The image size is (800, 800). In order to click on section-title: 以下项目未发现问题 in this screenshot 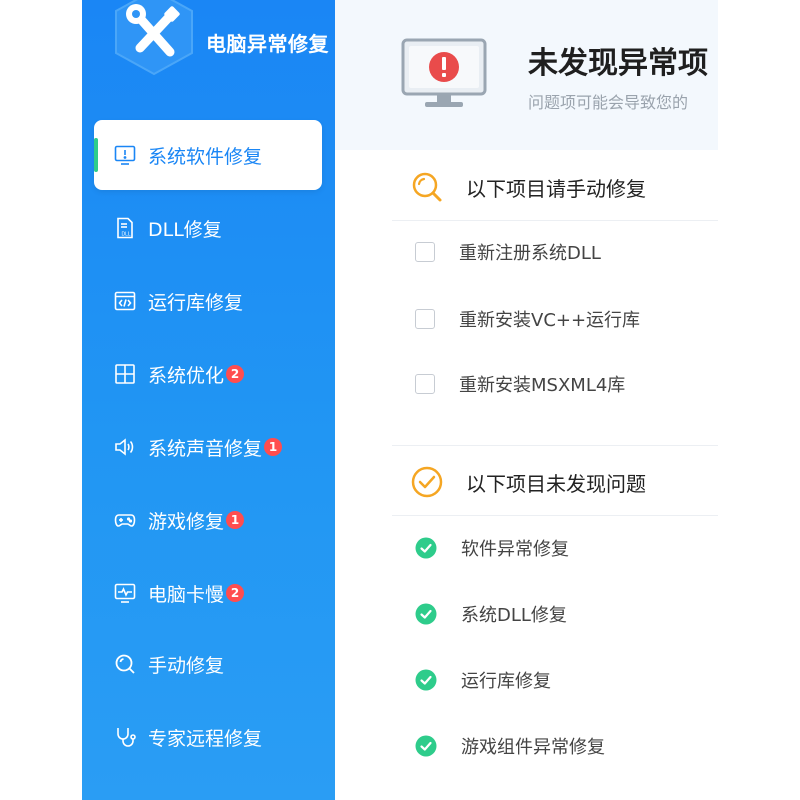, I will do `click(556, 483)`.